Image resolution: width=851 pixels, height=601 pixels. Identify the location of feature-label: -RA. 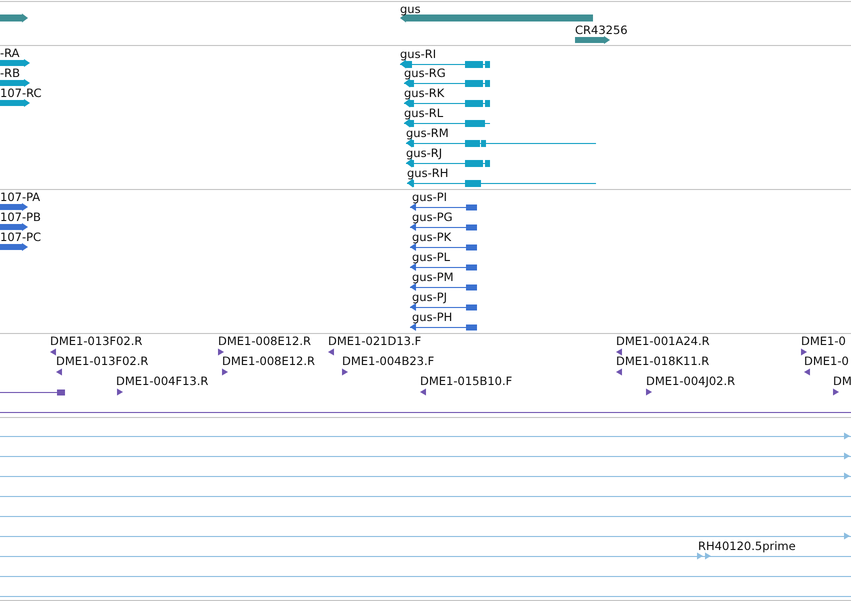
(10, 53).